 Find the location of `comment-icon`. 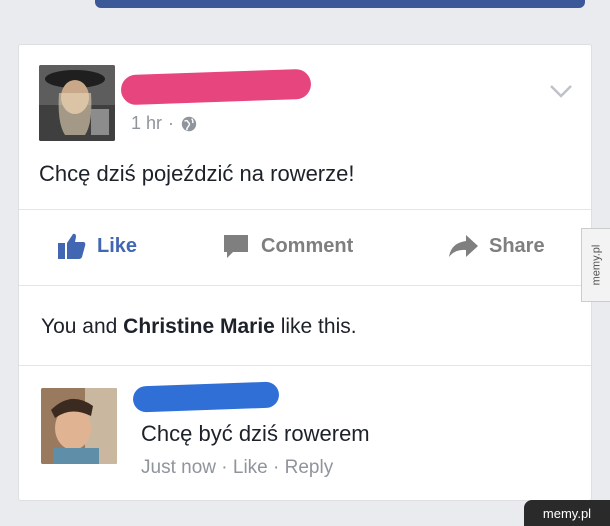

comment-icon is located at coordinates (236, 246).